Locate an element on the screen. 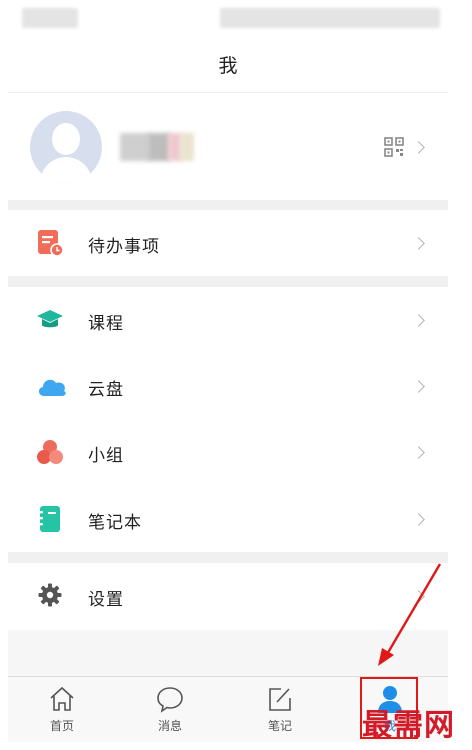  gear-icon is located at coordinates (50, 595).